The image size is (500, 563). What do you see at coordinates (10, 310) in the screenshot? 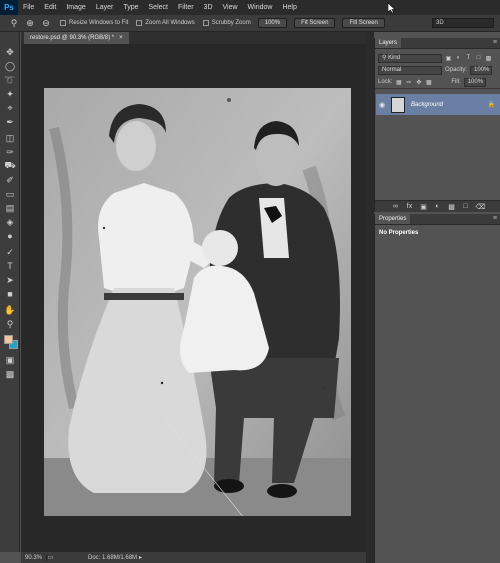
I see `hand-icon: ✋` at bounding box center [10, 310].